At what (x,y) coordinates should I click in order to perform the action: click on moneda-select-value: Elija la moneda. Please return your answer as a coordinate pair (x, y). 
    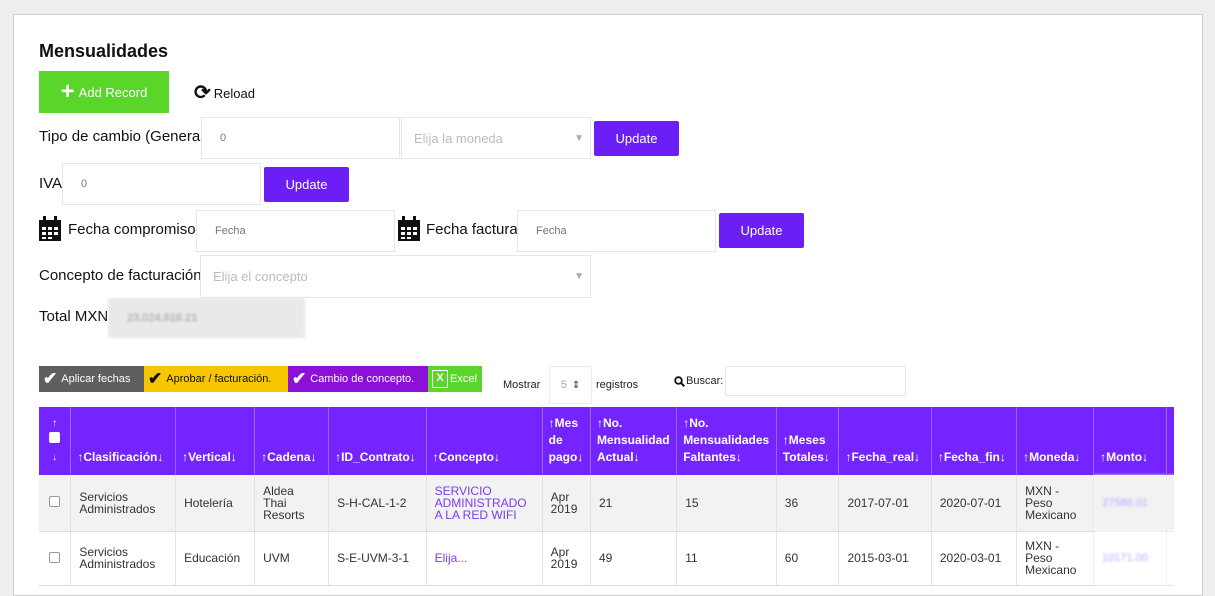
    Looking at the image, I should click on (458, 138).